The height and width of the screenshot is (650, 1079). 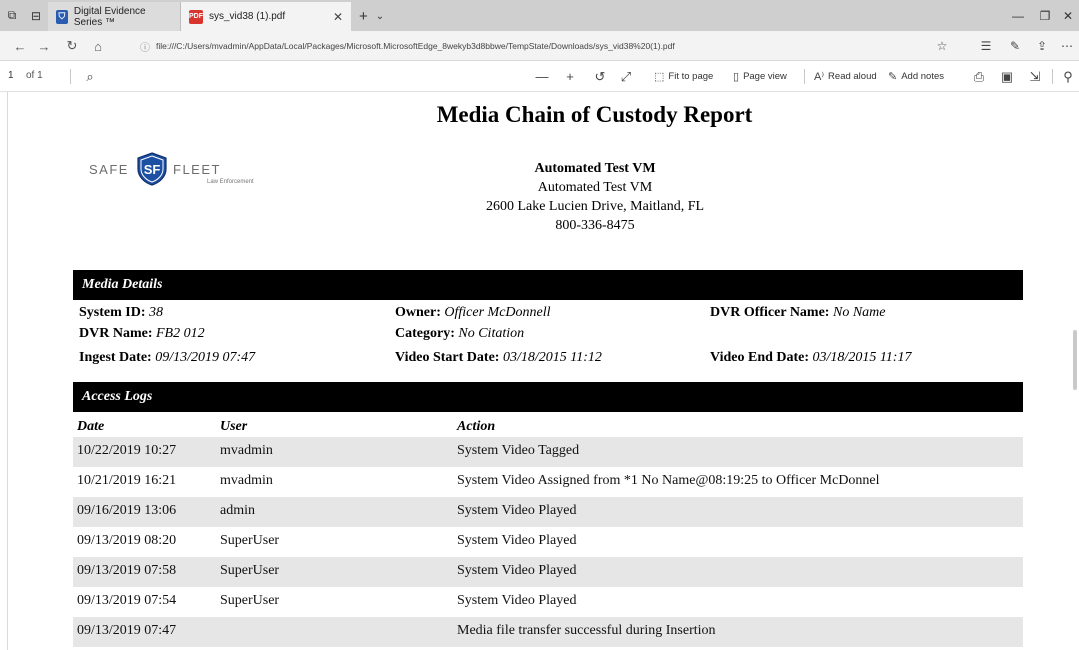 I want to click on read-aloud-label: Read aloud, so click(x=852, y=76).